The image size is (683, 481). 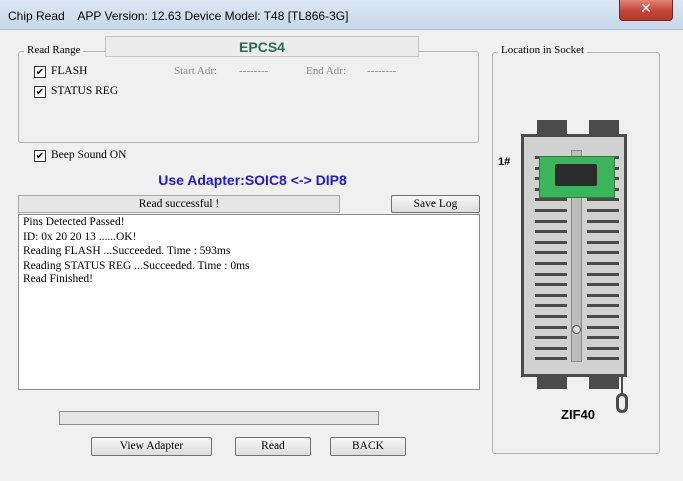 I want to click on close-icon: ✕, so click(x=646, y=9).